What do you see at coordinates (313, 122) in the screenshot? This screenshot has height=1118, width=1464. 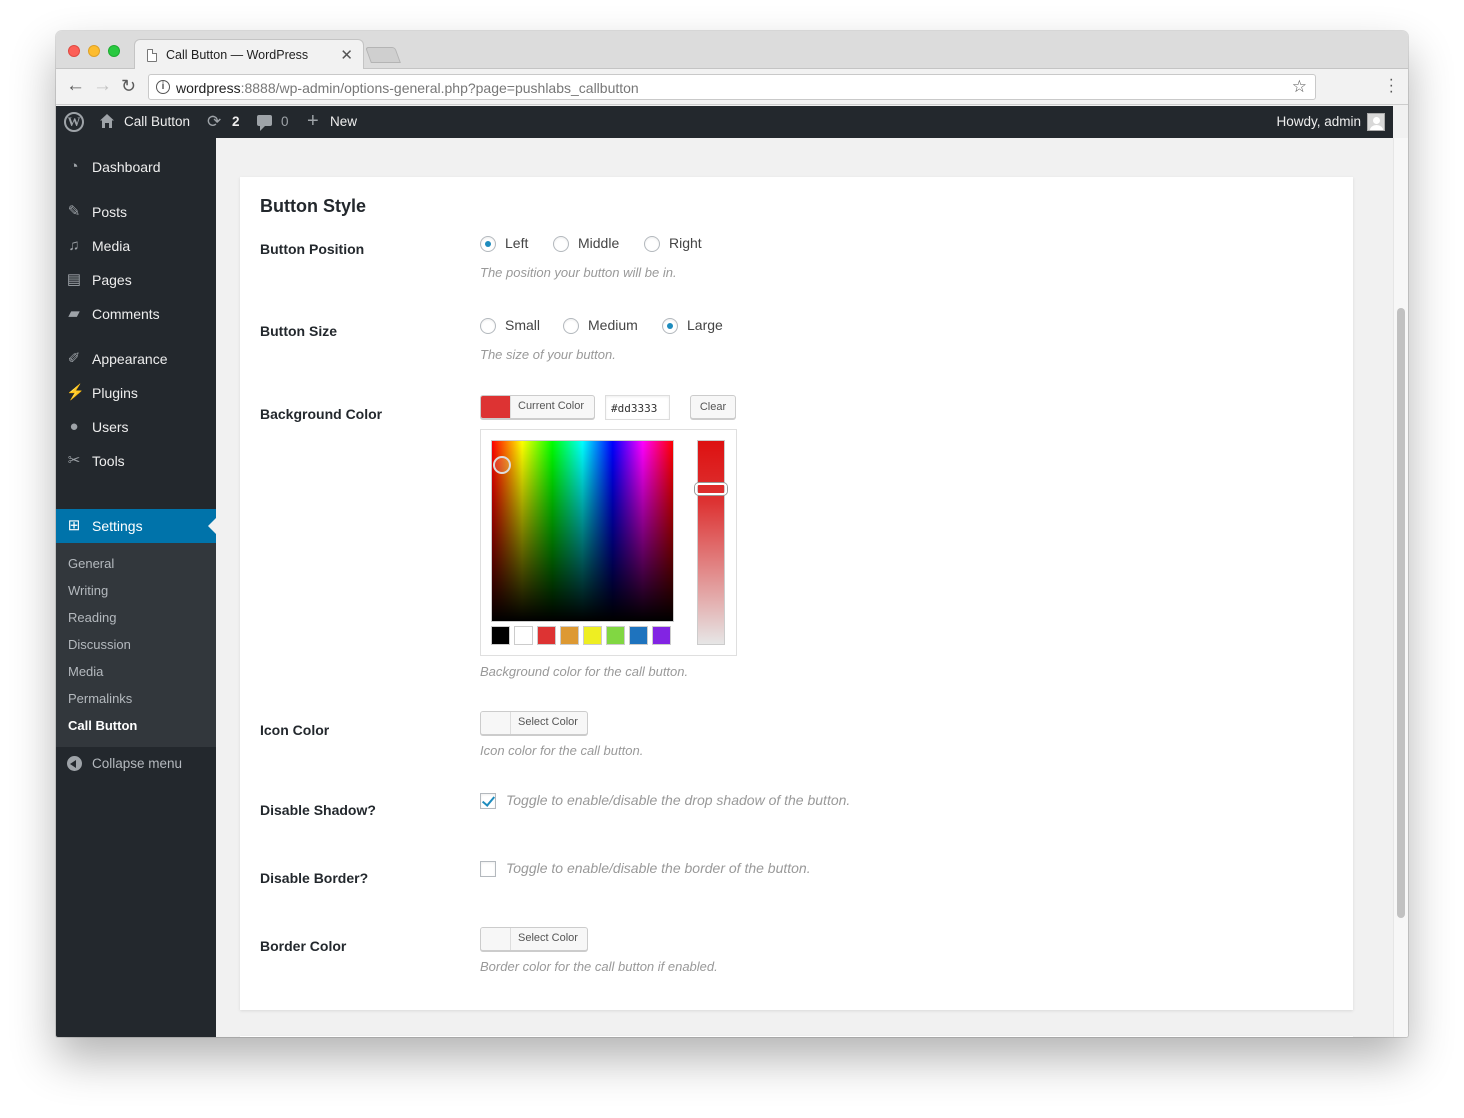 I see `plus-icon: +` at bounding box center [313, 122].